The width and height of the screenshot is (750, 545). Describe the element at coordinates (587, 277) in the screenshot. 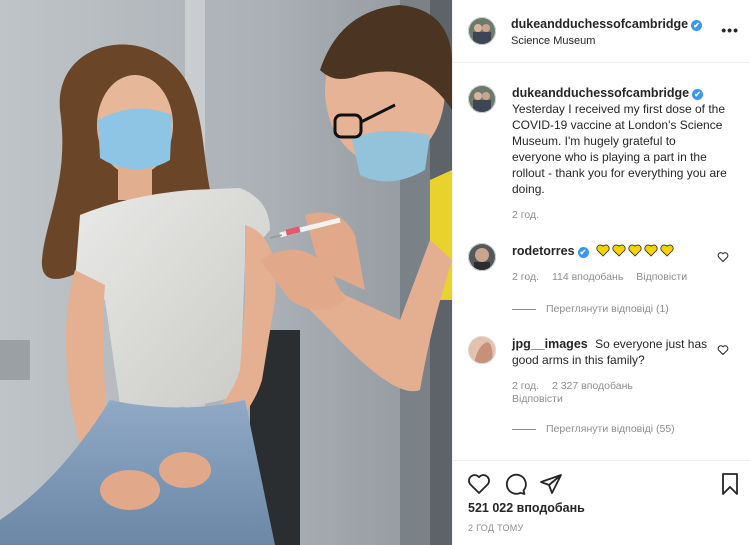

I see `comment-likes: 114 вподобань` at that location.